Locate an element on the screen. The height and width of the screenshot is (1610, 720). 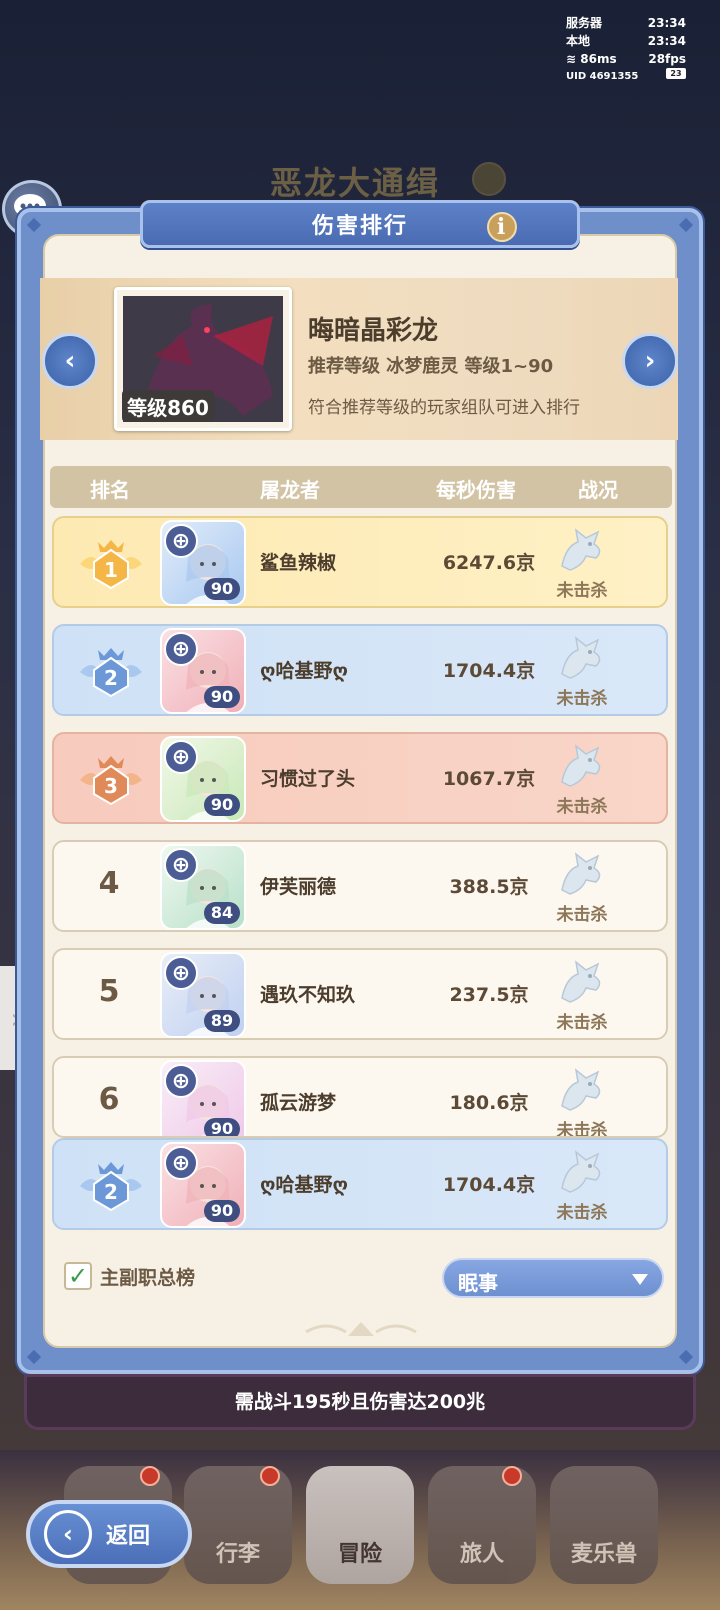
info-button: i is located at coordinates (502, 227).